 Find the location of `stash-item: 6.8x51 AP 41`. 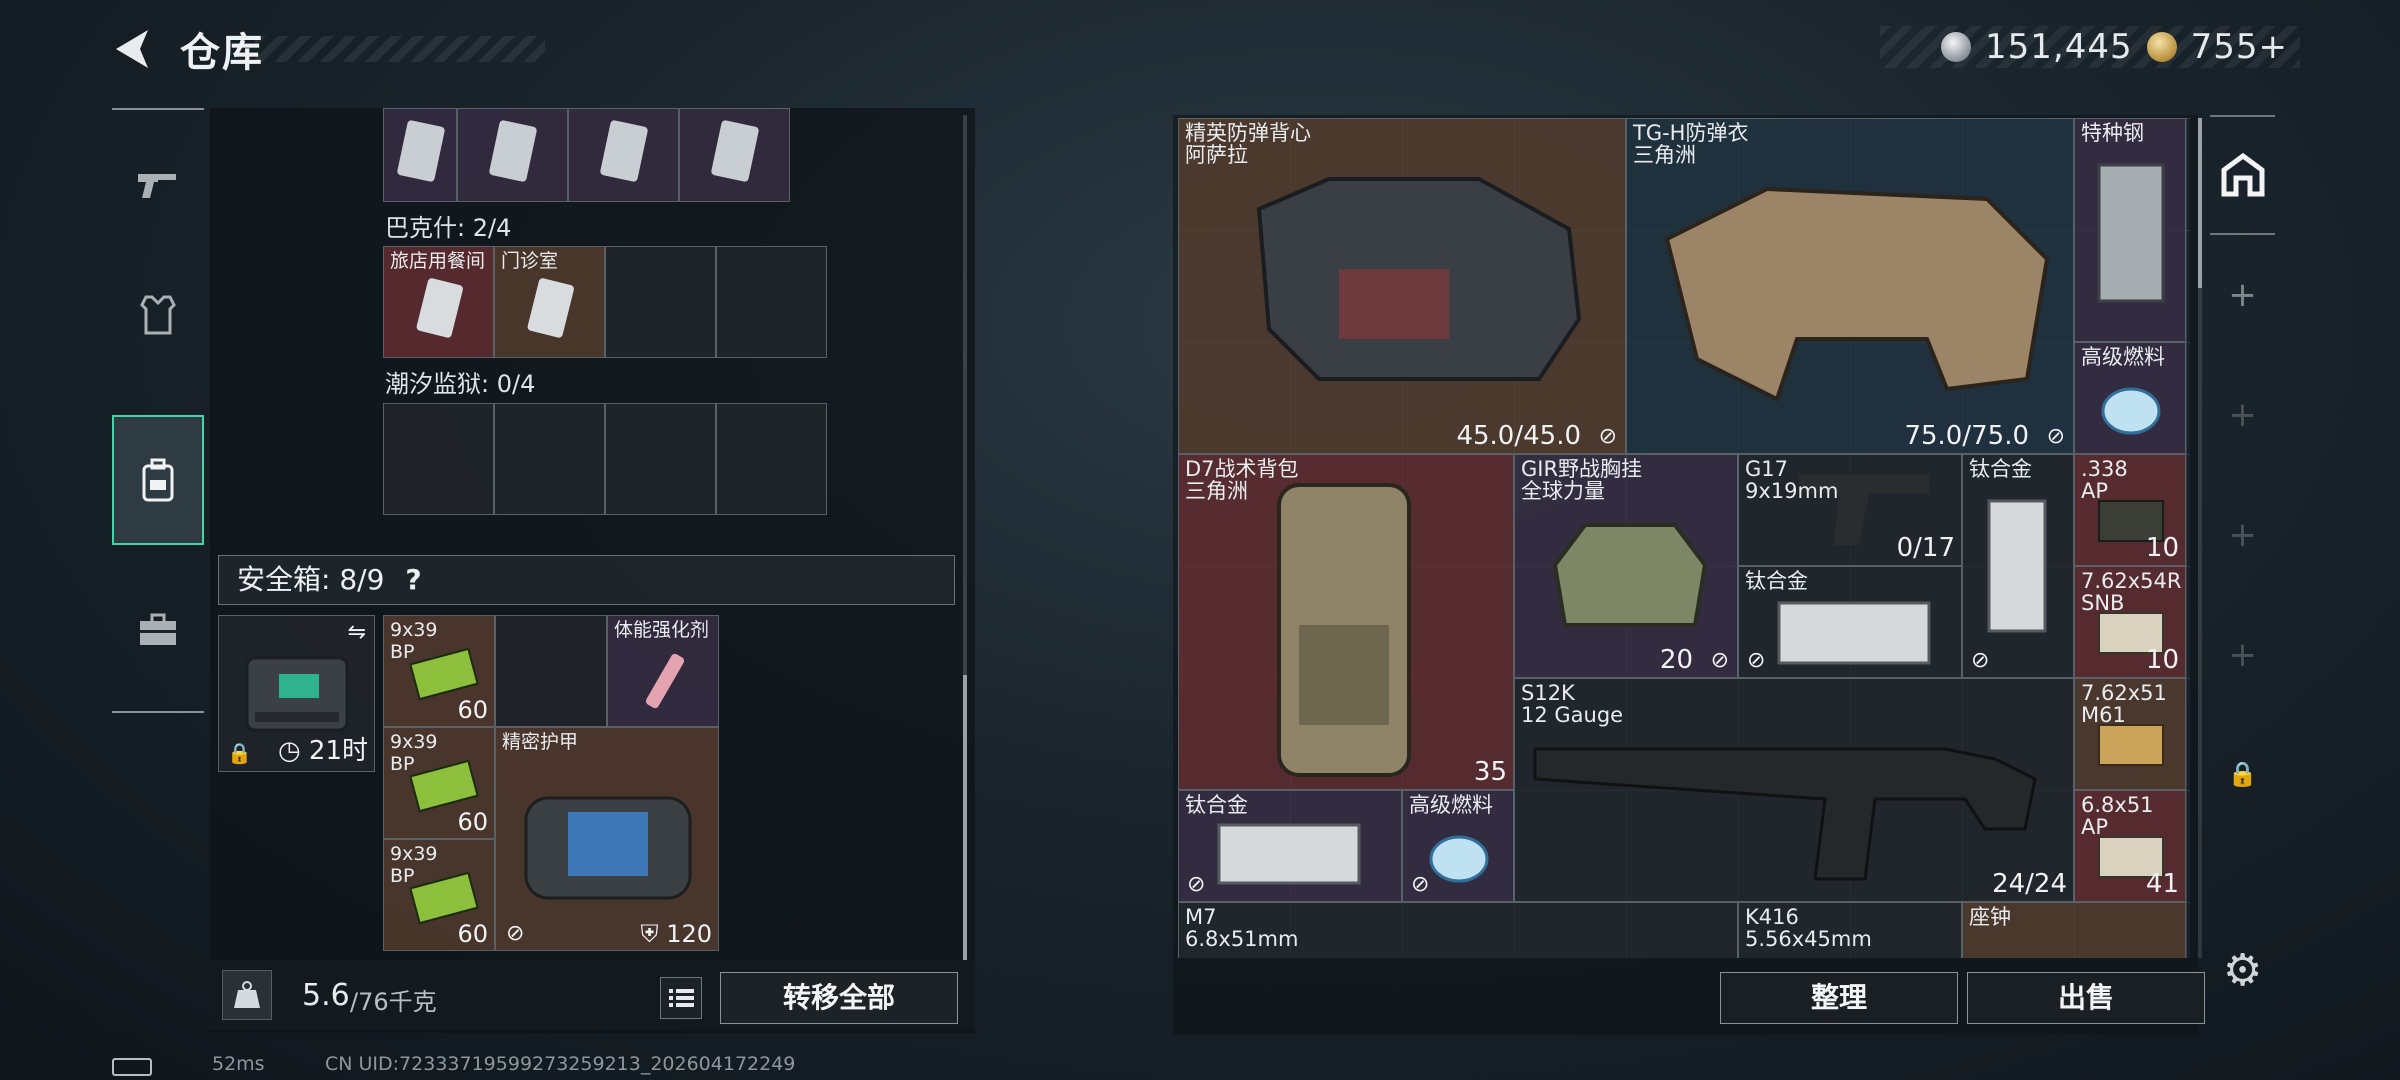

stash-item: 6.8x51 AP 41 is located at coordinates (2130, 846).